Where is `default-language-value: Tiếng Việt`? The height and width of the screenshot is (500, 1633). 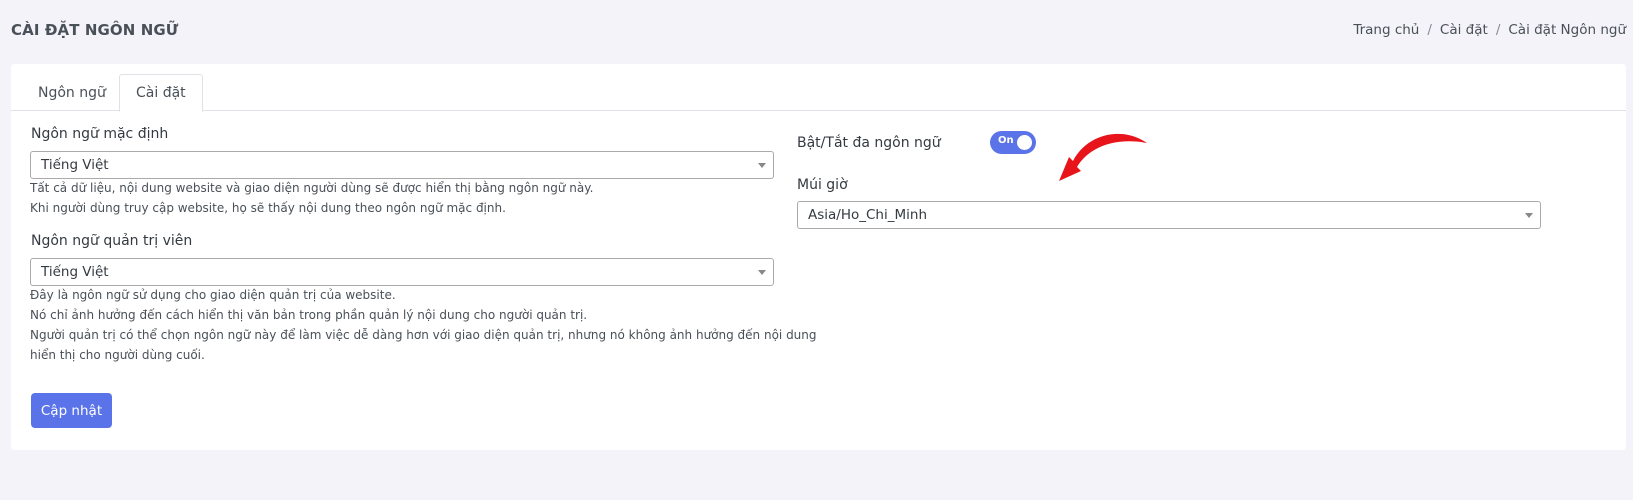 default-language-value: Tiếng Việt is located at coordinates (75, 165).